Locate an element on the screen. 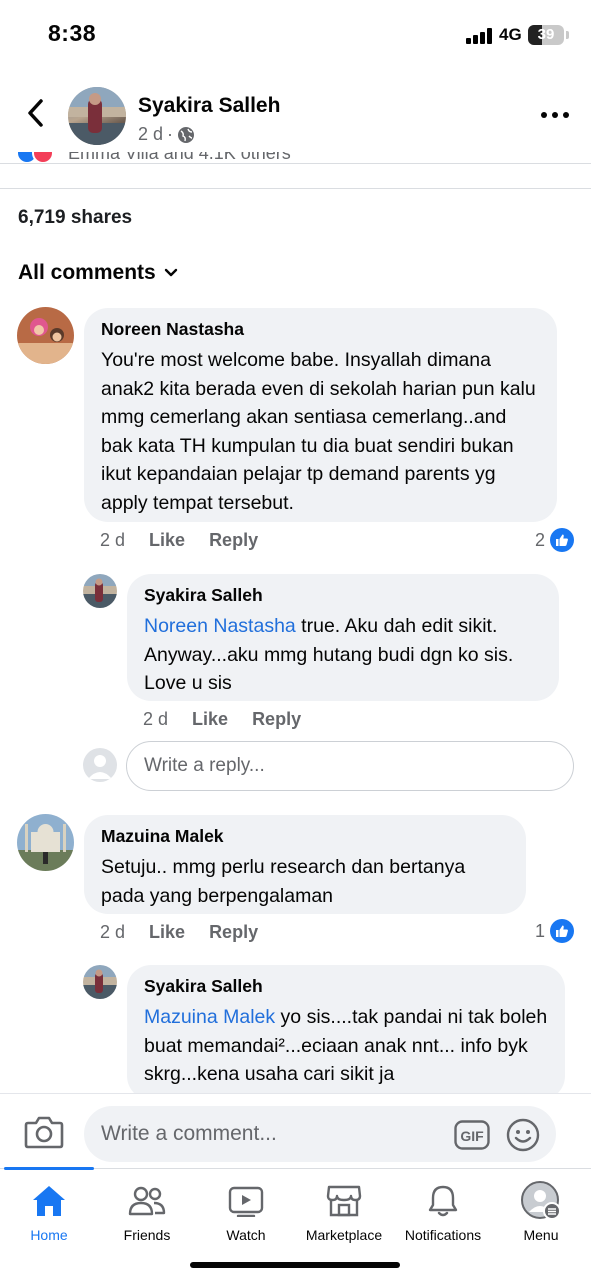 The image size is (591, 1280). gif-button: GIF is located at coordinates (472, 1135).